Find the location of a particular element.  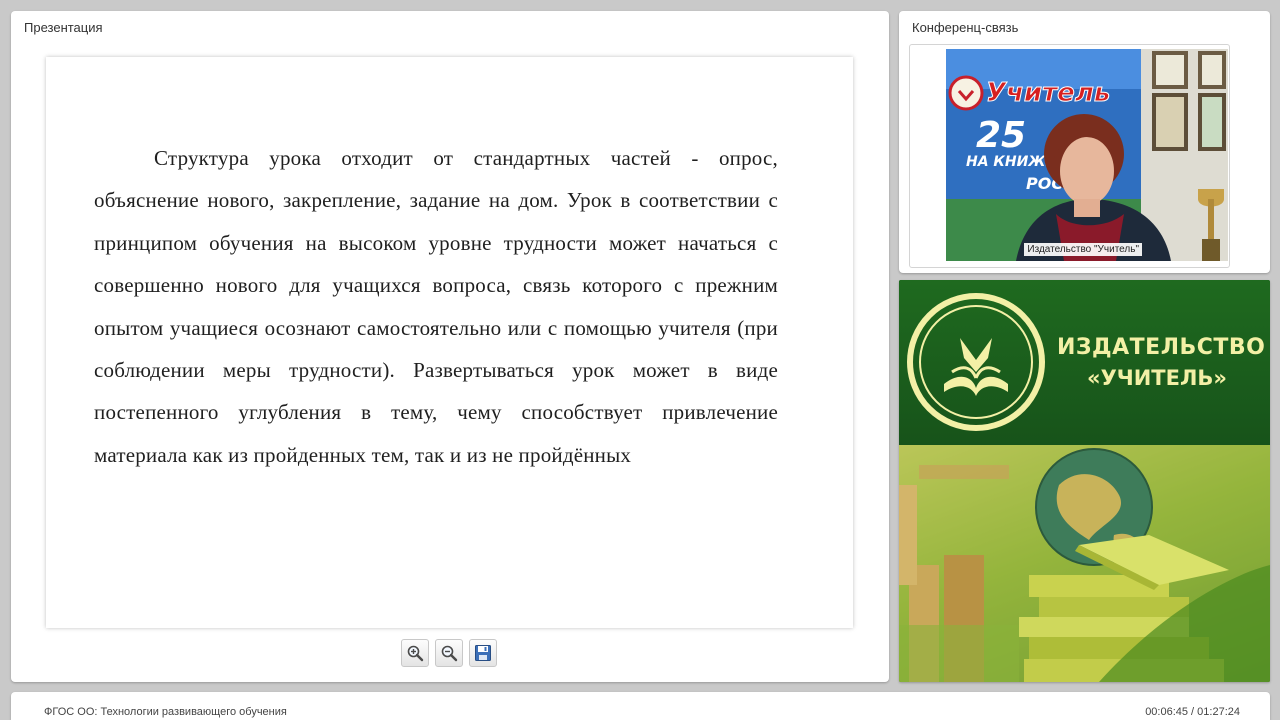

slide-toolbar is located at coordinates (449, 653).